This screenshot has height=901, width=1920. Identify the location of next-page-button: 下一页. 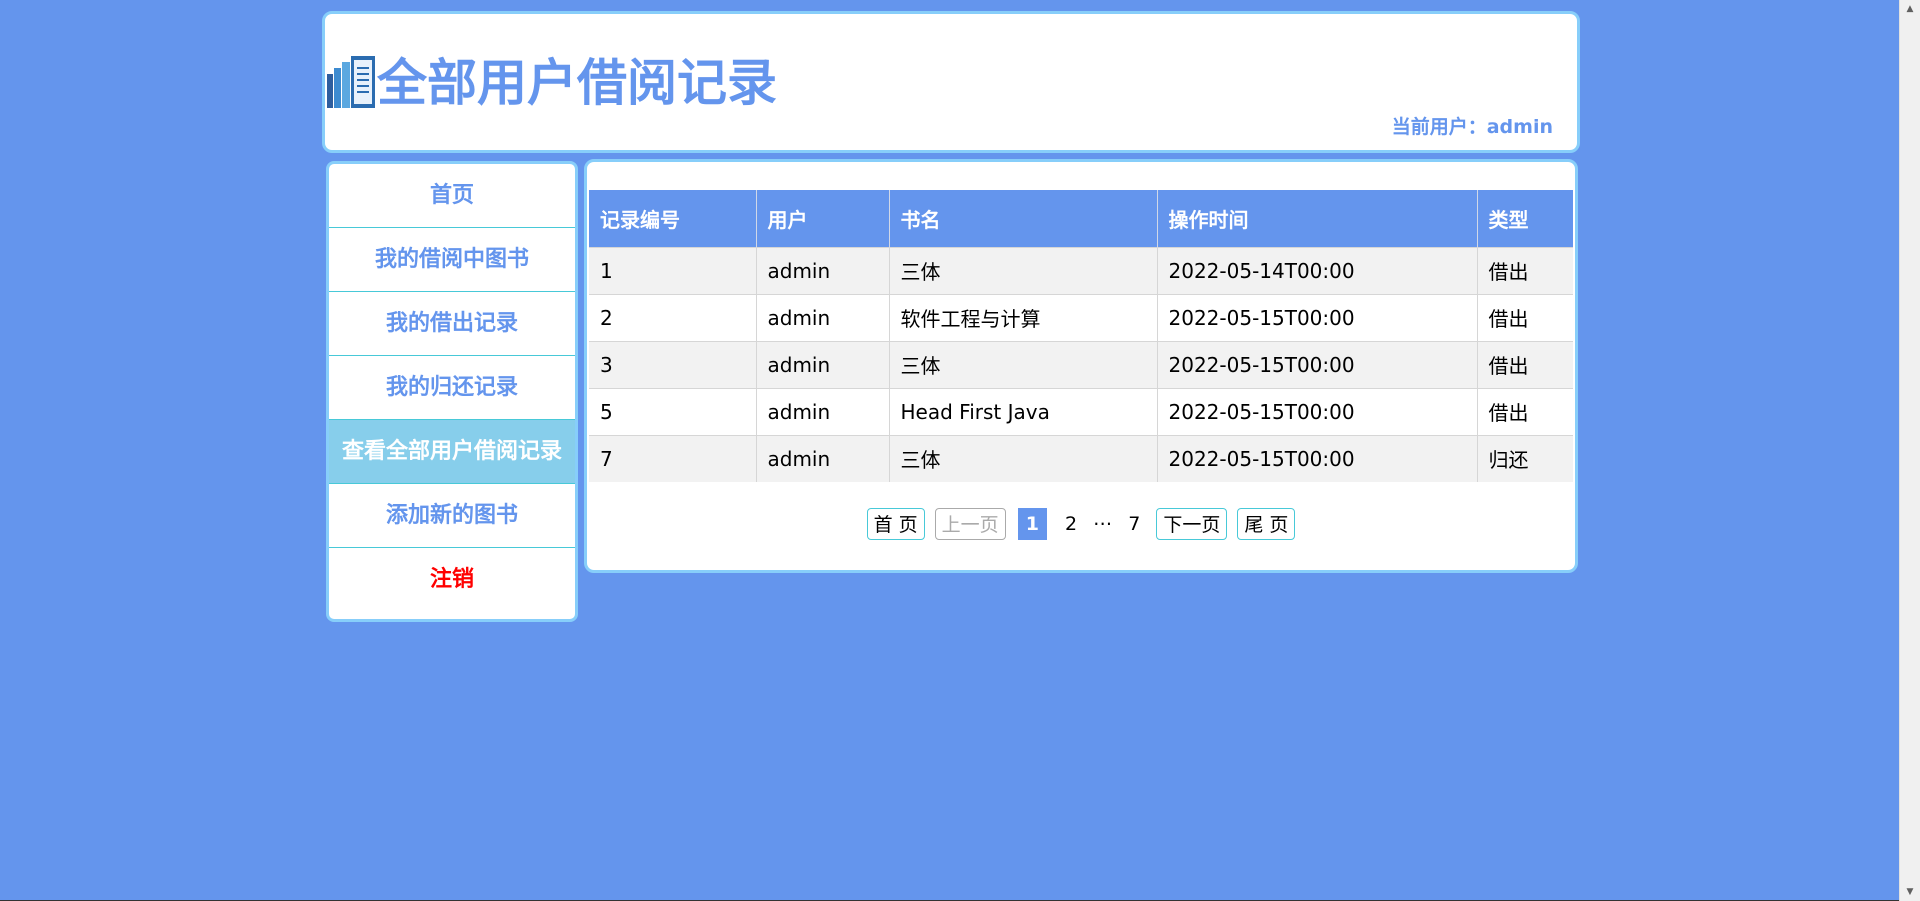
(1192, 524).